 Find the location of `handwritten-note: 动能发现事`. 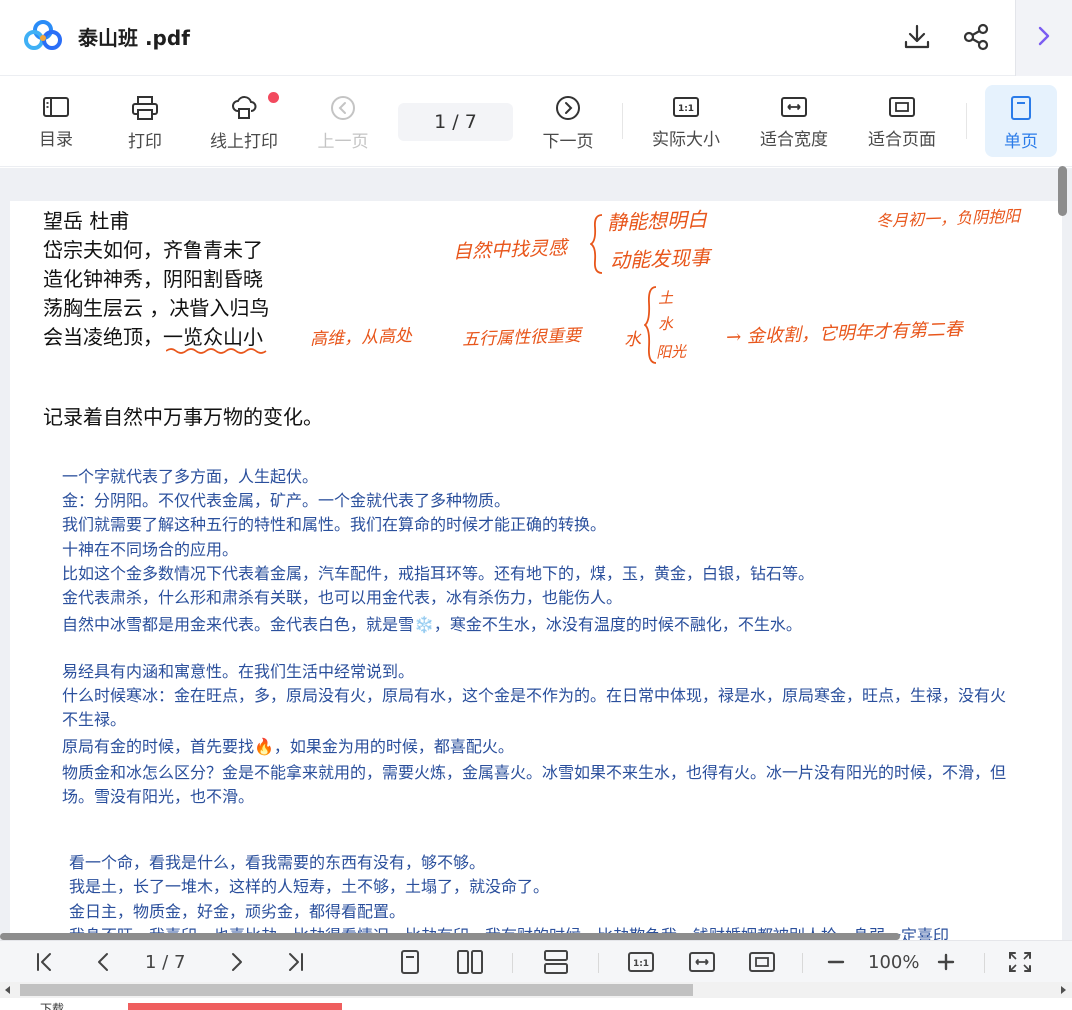

handwritten-note: 动能发现事 is located at coordinates (660, 259).